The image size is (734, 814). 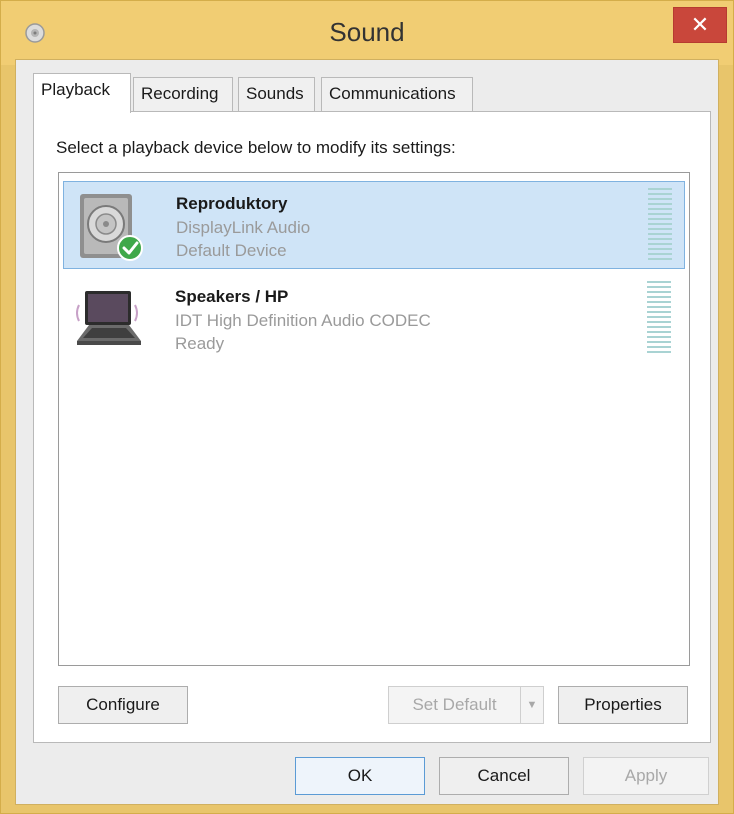 What do you see at coordinates (392, 93) in the screenshot?
I see `tab-label: Communications` at bounding box center [392, 93].